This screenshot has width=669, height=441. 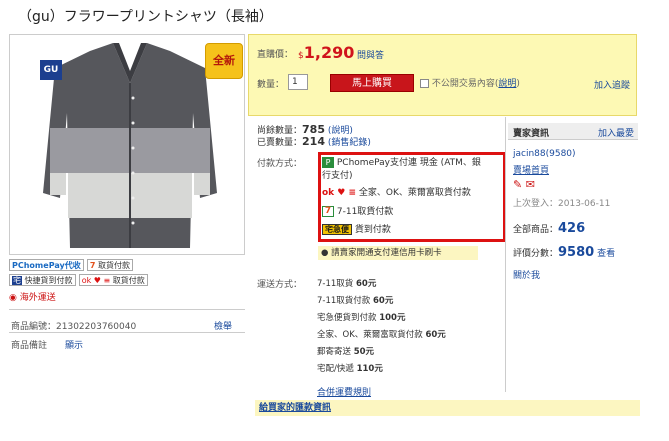 What do you see at coordinates (584, 204) in the screenshot?
I see `last-login-date: 2013-06-11` at bounding box center [584, 204].